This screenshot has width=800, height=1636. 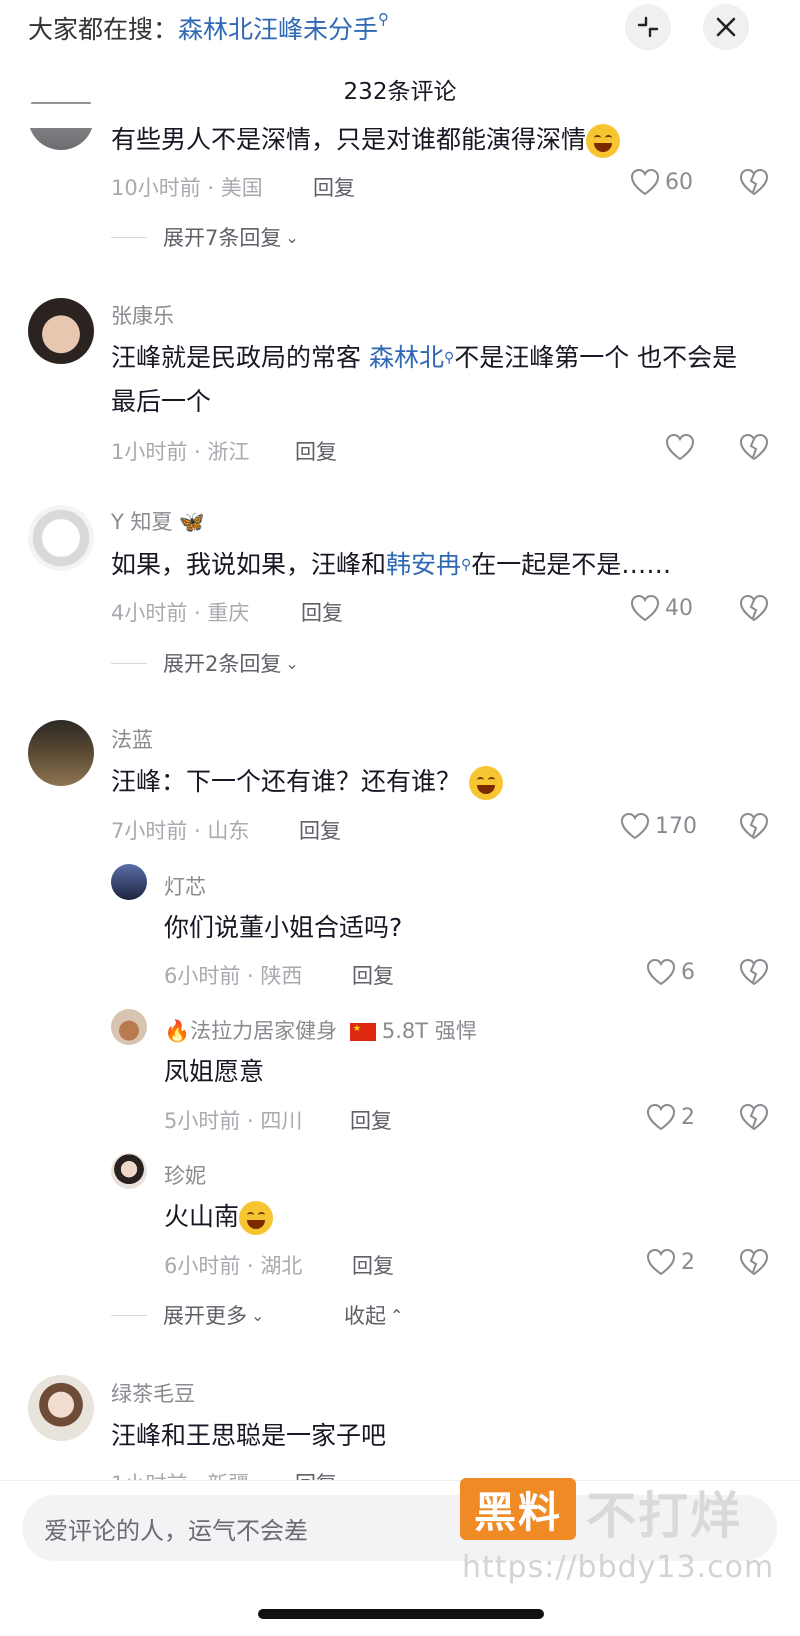 What do you see at coordinates (664, 1516) in the screenshot?
I see `watermark-text: 不打烊` at bounding box center [664, 1516].